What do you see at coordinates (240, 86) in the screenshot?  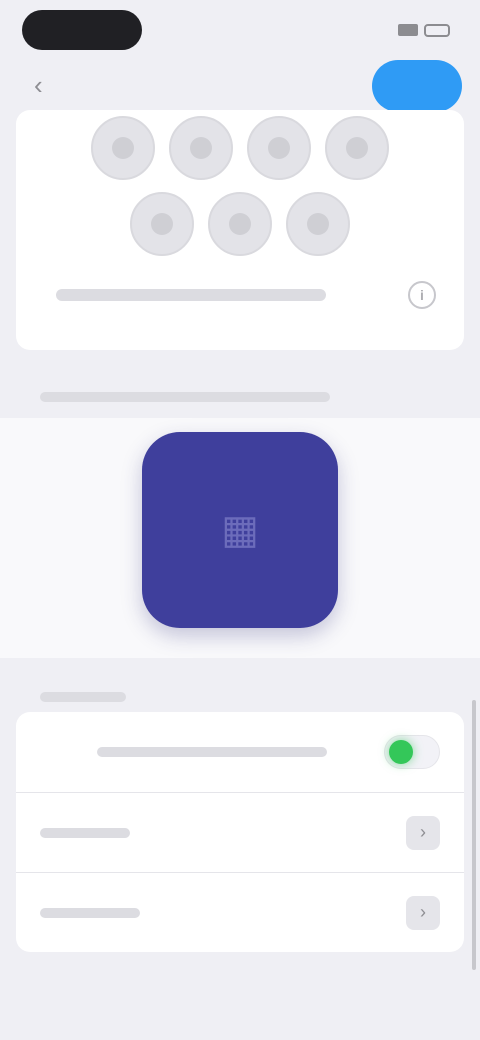 I see `navigation-bar: ‹` at bounding box center [240, 86].